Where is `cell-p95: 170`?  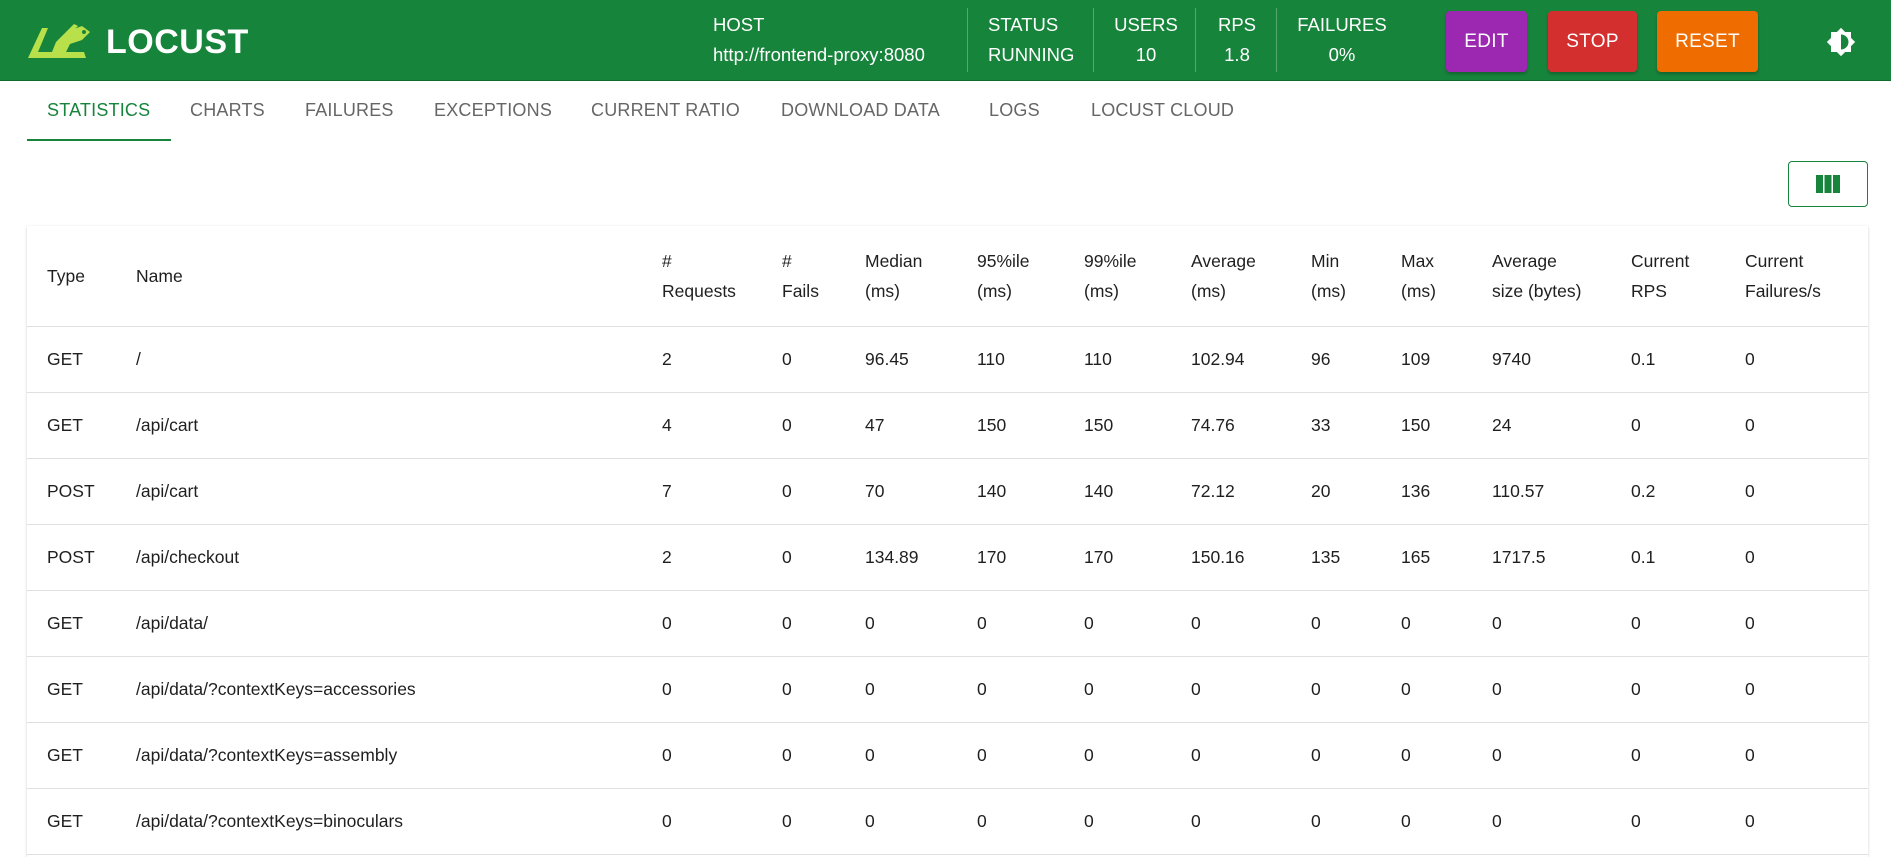 cell-p95: 170 is located at coordinates (1010, 557).